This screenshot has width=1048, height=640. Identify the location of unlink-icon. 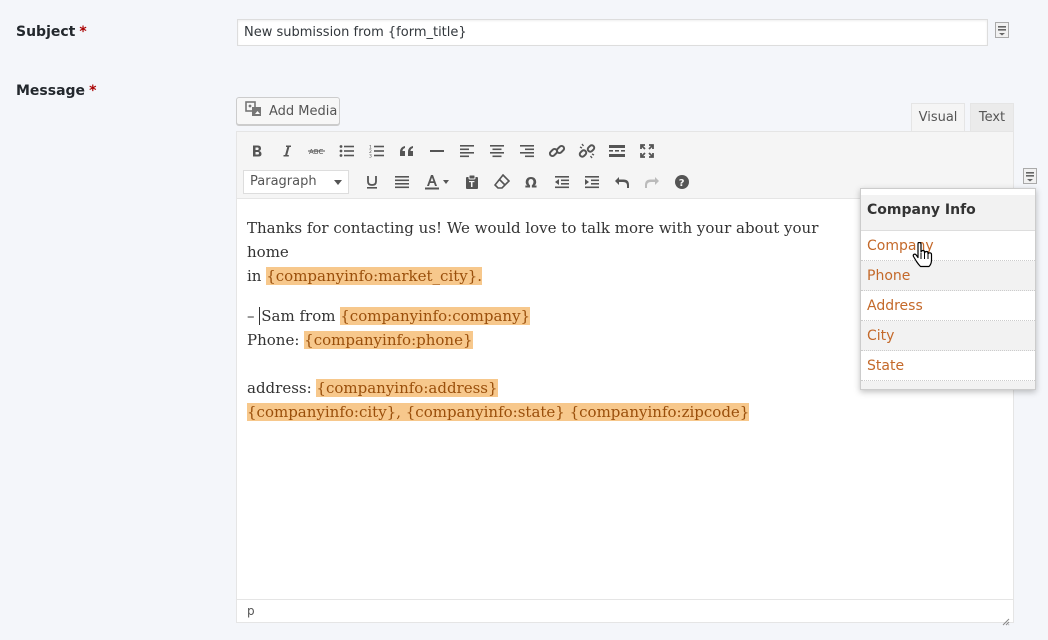
(587, 151).